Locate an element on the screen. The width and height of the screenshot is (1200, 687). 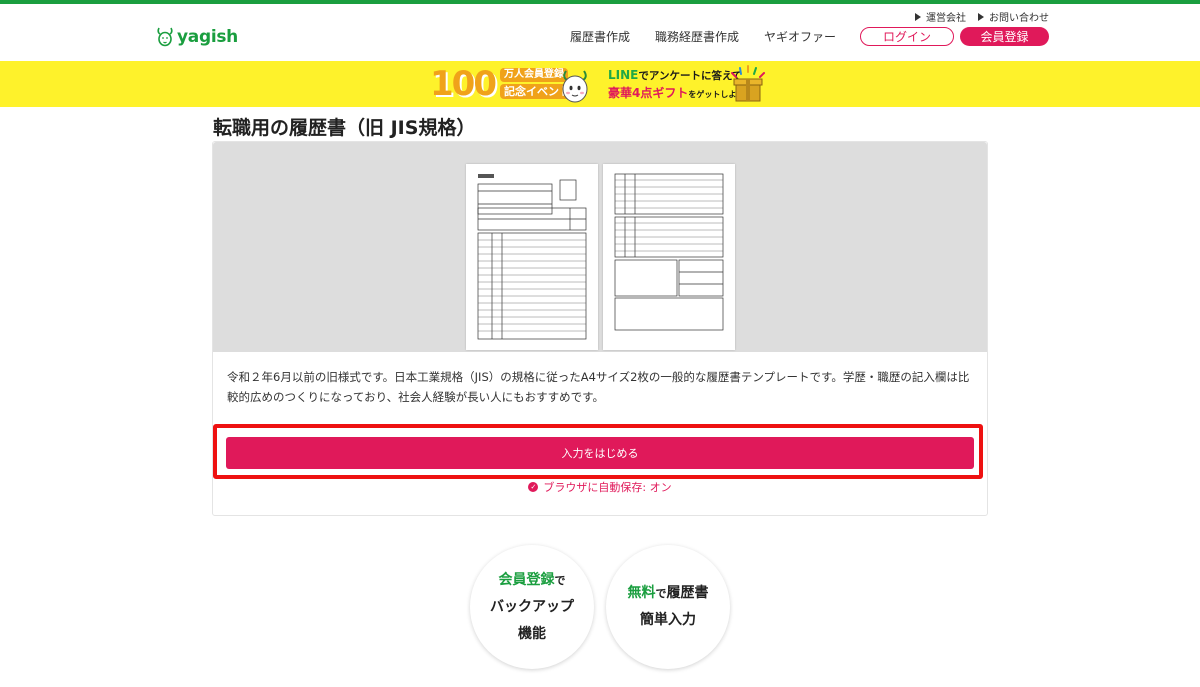
feature-backup-line1: 会員登録で is located at coordinates (532, 580).